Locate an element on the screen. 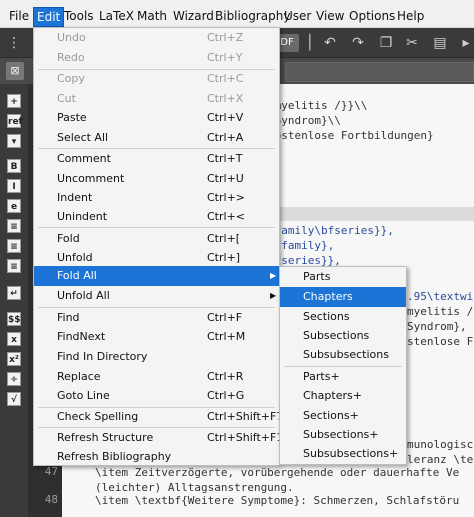  menu-item-refresh-bibliography: Refresh Bibliography is located at coordinates (156, 457).